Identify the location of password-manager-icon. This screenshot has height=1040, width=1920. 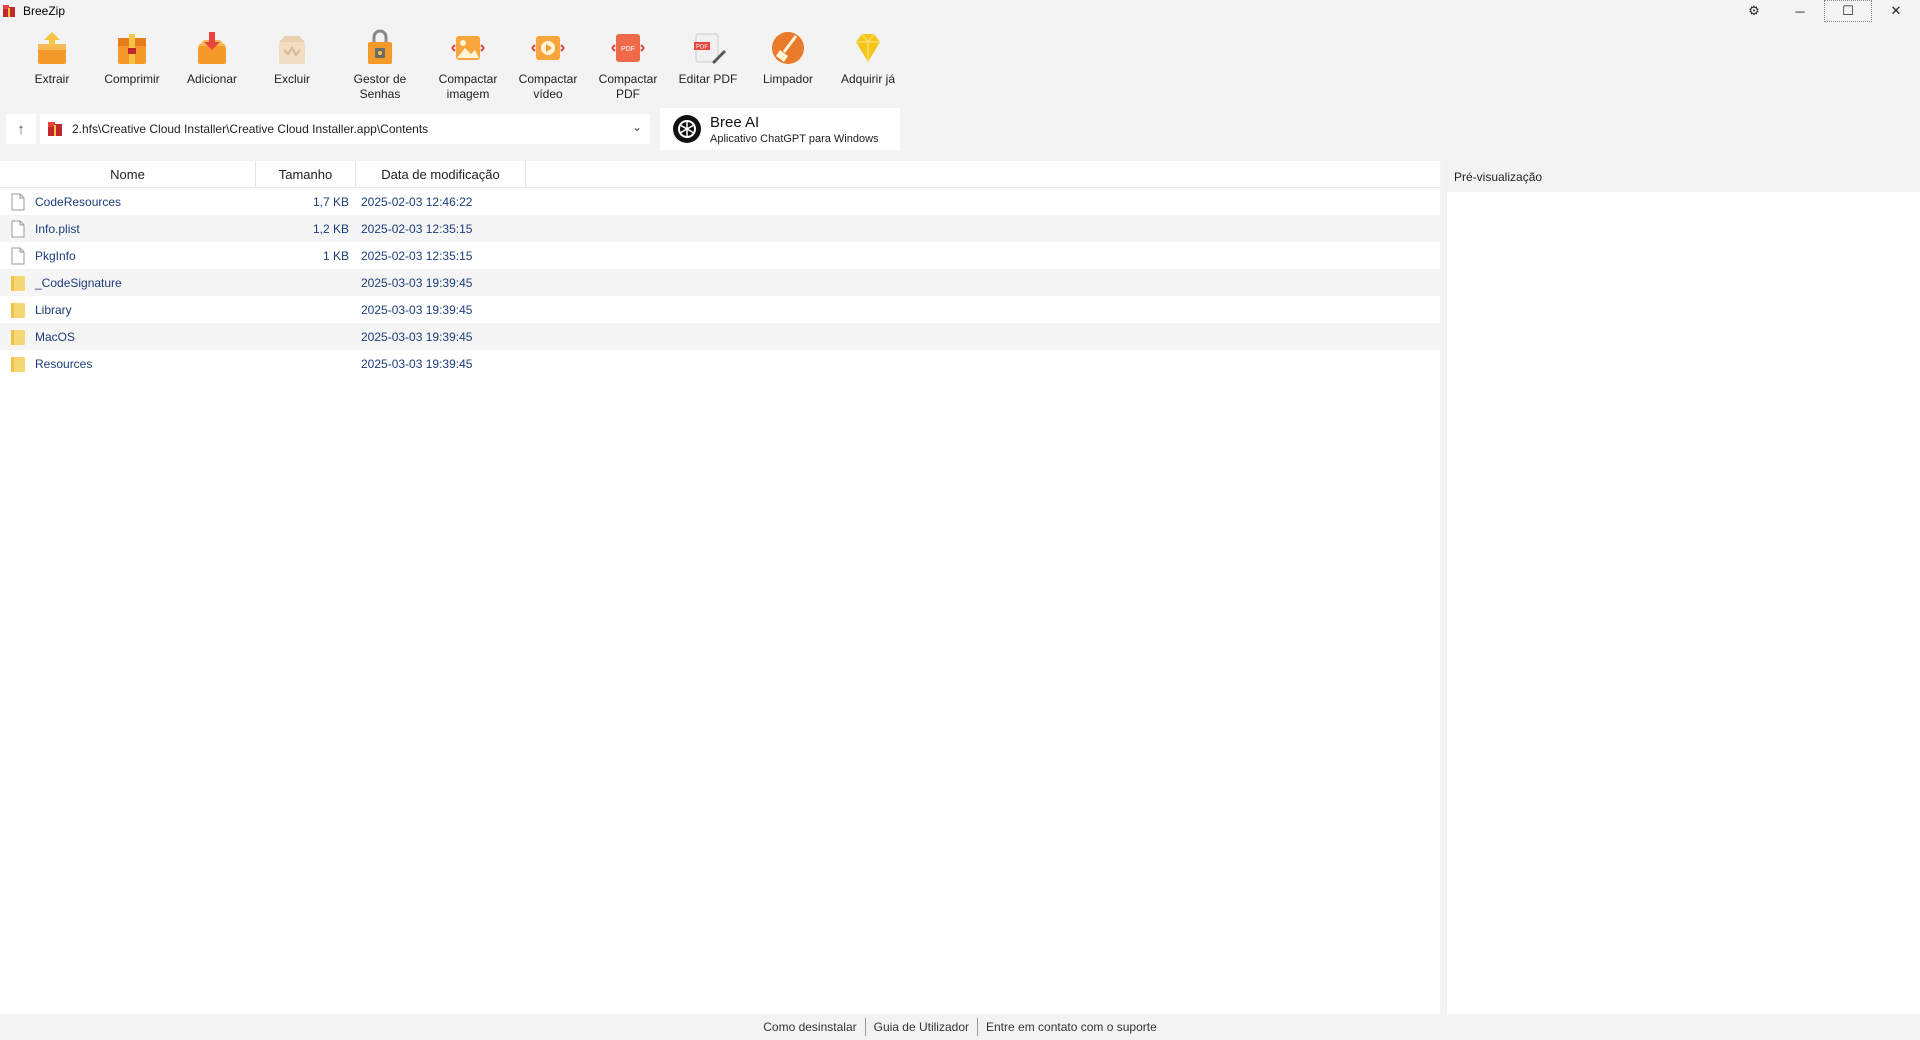
(380, 46).